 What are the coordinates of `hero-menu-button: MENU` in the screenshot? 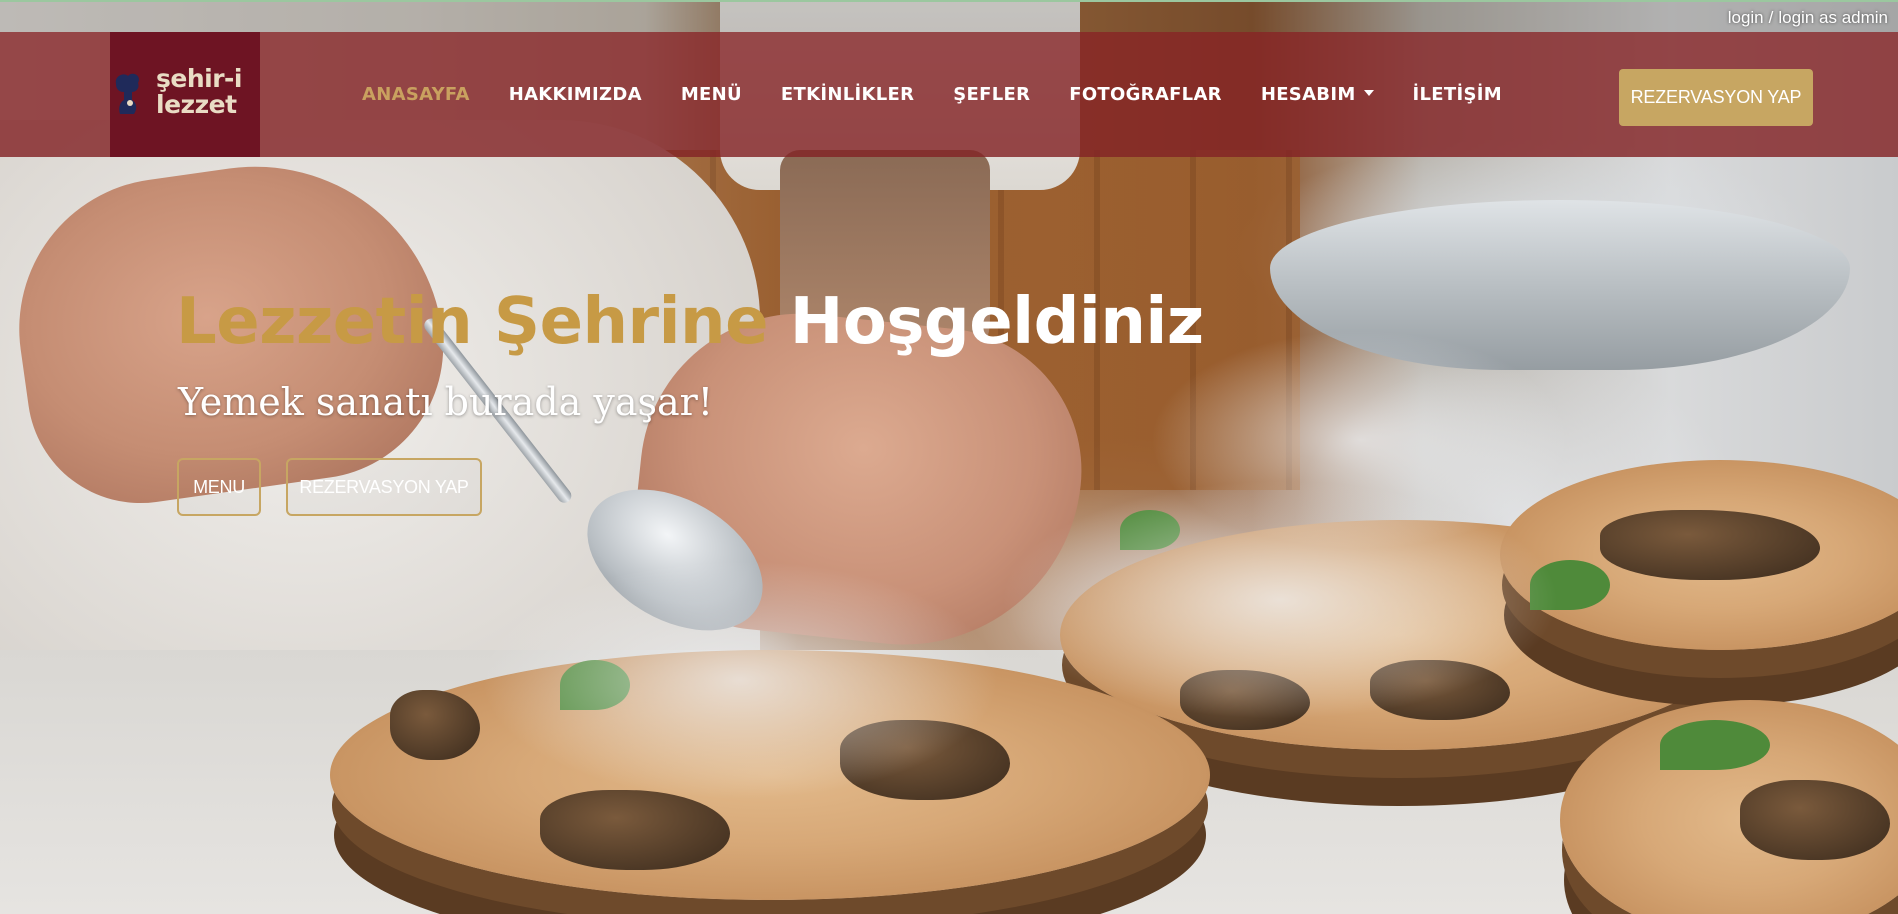 It's located at (219, 487).